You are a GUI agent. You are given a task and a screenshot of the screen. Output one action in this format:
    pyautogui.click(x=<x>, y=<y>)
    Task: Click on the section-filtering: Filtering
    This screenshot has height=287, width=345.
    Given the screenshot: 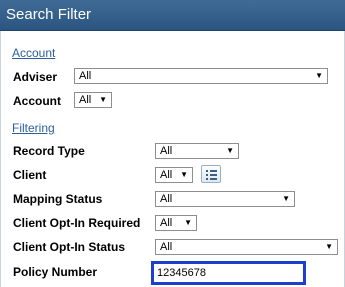 What is the action you would take?
    pyautogui.click(x=33, y=128)
    